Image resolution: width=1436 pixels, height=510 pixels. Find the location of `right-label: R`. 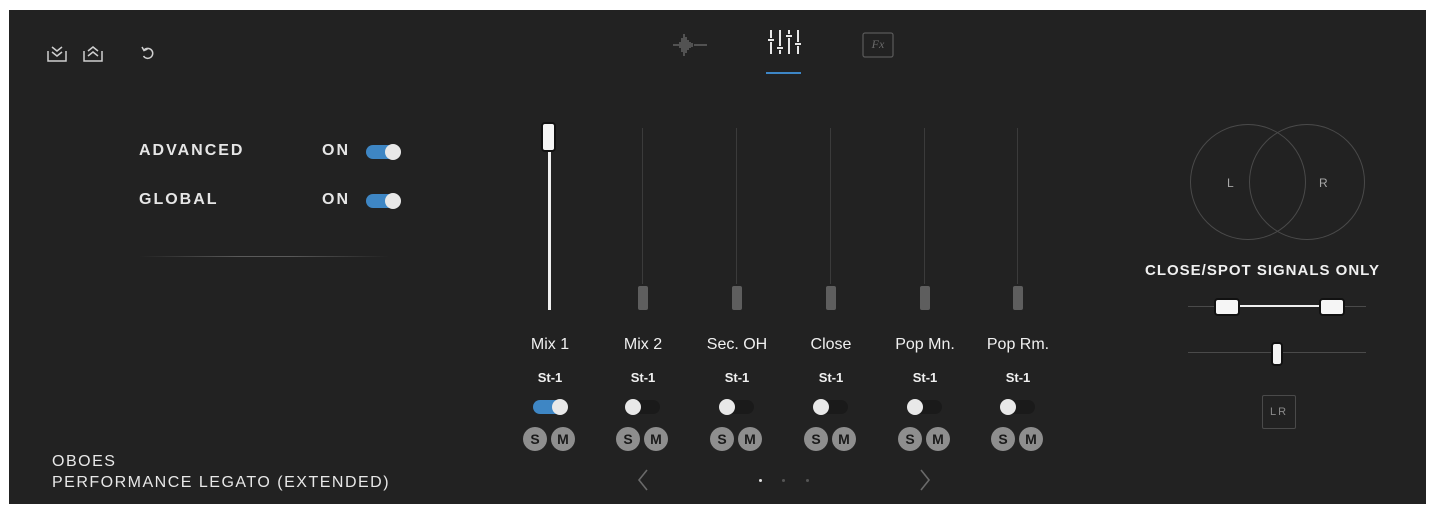

right-label: R is located at coordinates (1323, 183).